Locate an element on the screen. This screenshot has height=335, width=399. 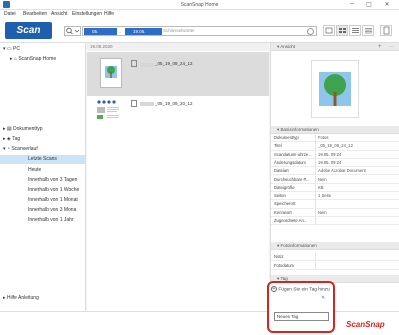
prop-dokumenttyp: Dokumenttyp Fotos is located at coordinates (335, 138).